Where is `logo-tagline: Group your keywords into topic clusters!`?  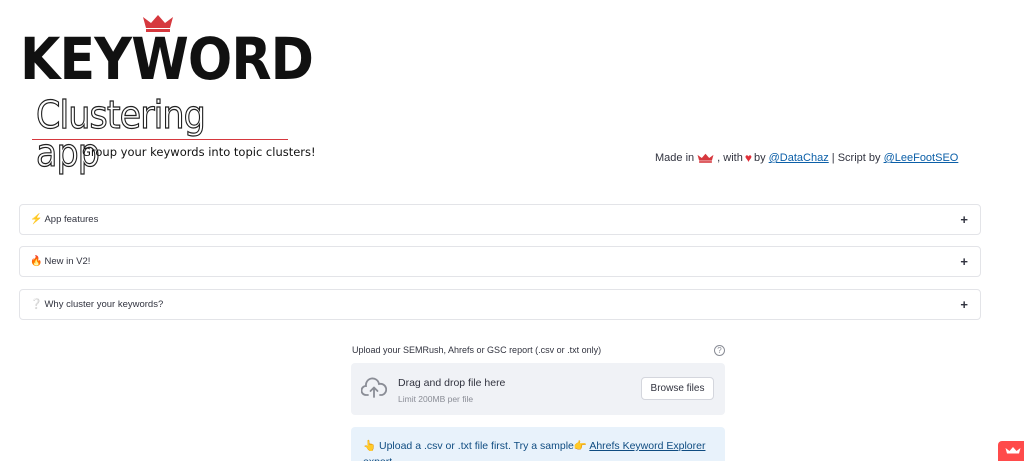 logo-tagline: Group your keywords into topic clusters! is located at coordinates (199, 152).